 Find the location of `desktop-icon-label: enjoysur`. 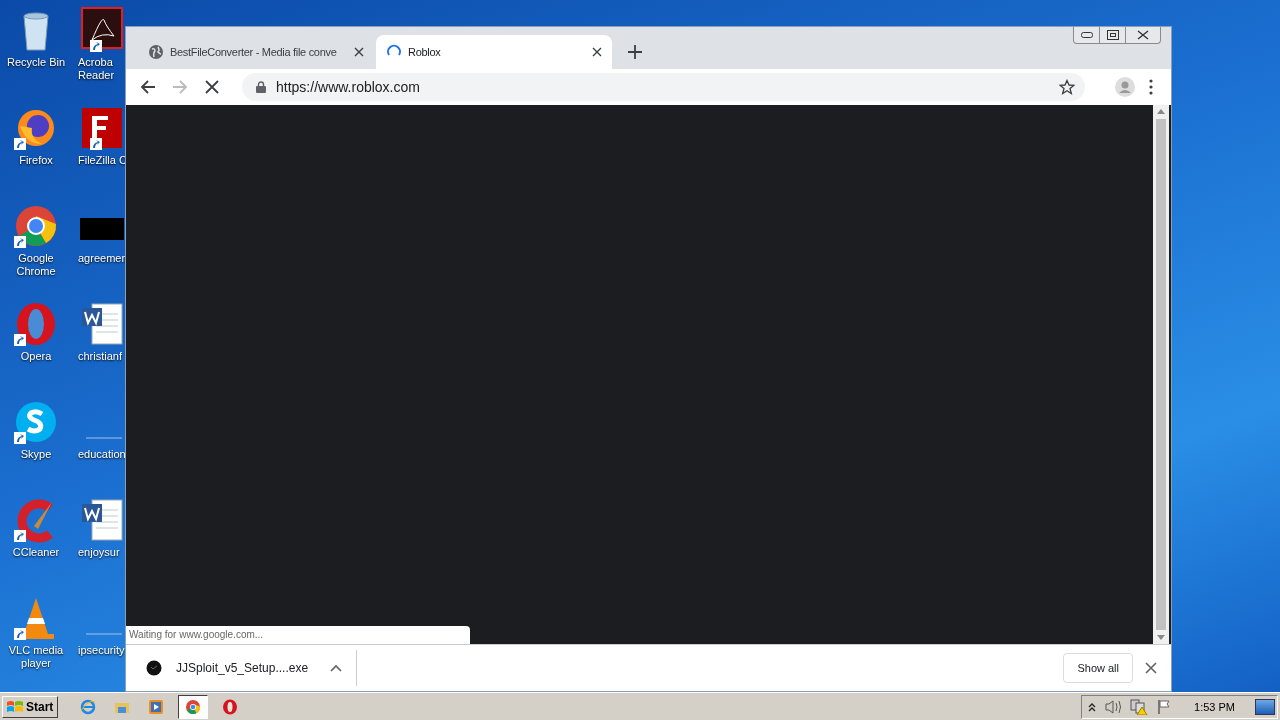

desktop-icon-label: enjoysur is located at coordinates (99, 552).